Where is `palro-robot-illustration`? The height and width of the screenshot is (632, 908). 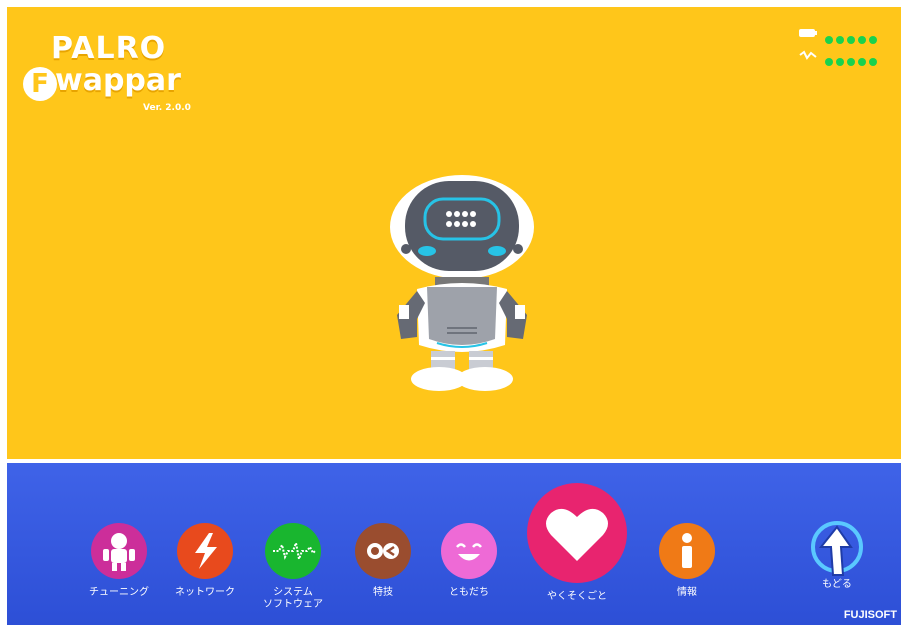 palro-robot-illustration is located at coordinates (462, 283).